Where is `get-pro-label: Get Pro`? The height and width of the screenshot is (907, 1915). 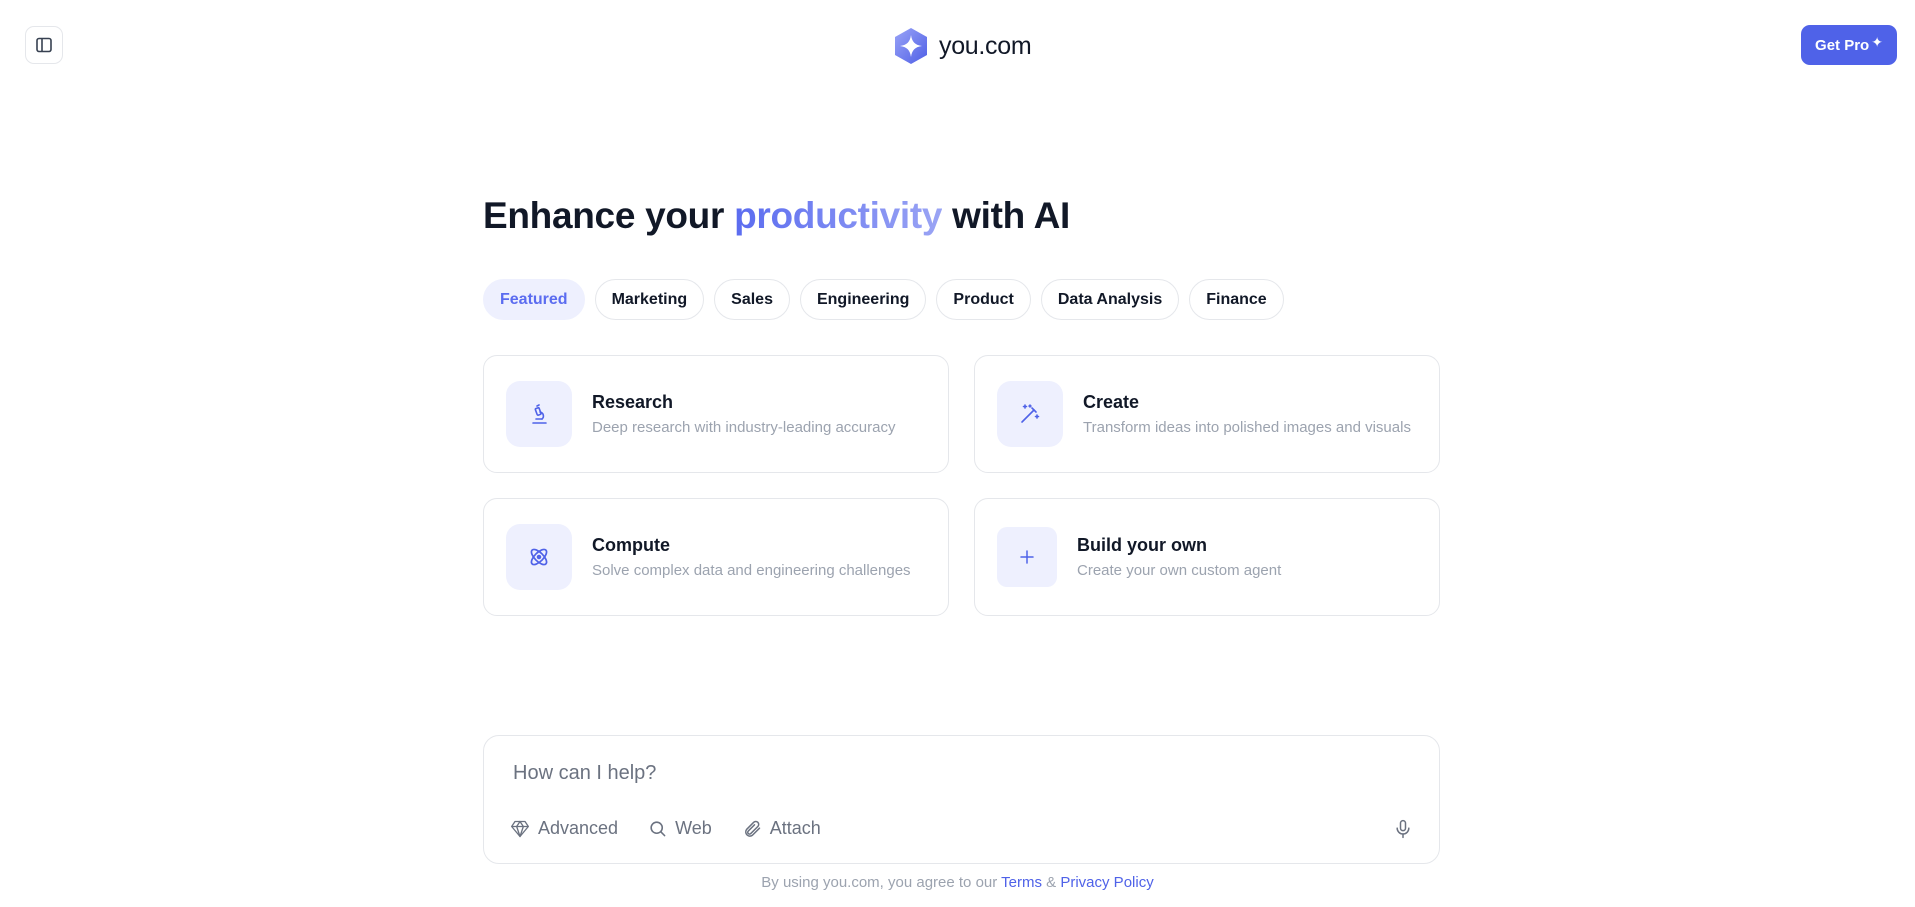 get-pro-label: Get Pro is located at coordinates (1842, 45).